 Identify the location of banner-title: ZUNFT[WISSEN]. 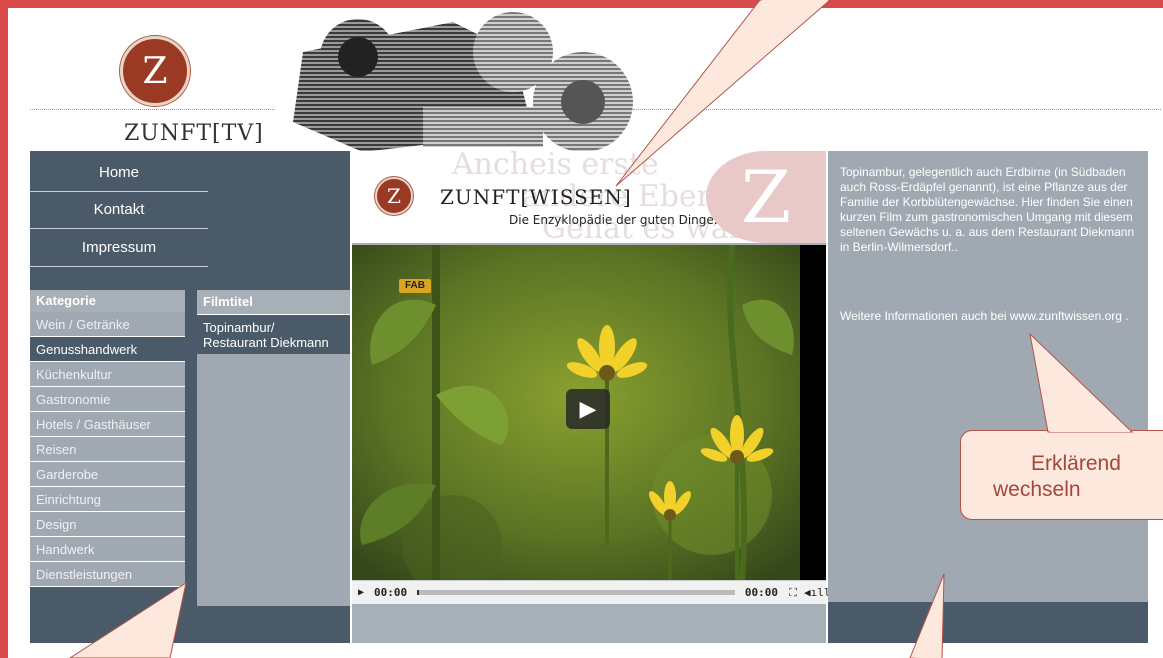
(536, 197).